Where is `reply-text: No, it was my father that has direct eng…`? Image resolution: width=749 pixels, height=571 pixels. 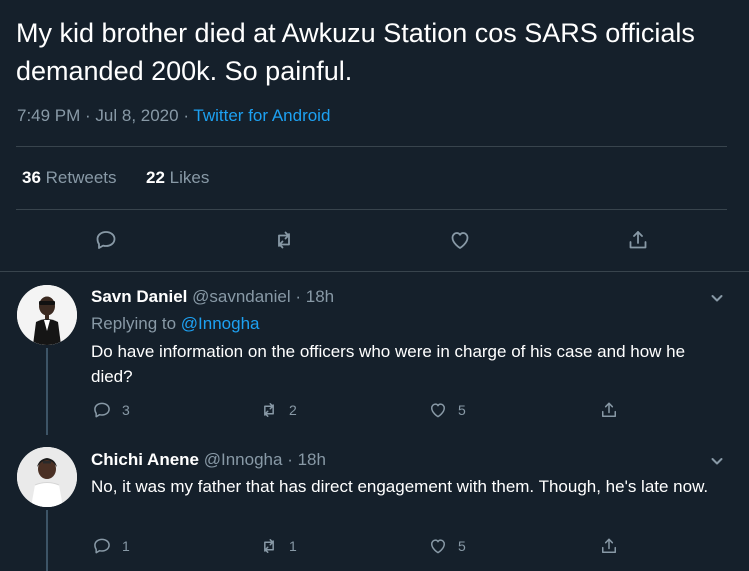 reply-text: No, it was my father that has direct eng… is located at coordinates (400, 486).